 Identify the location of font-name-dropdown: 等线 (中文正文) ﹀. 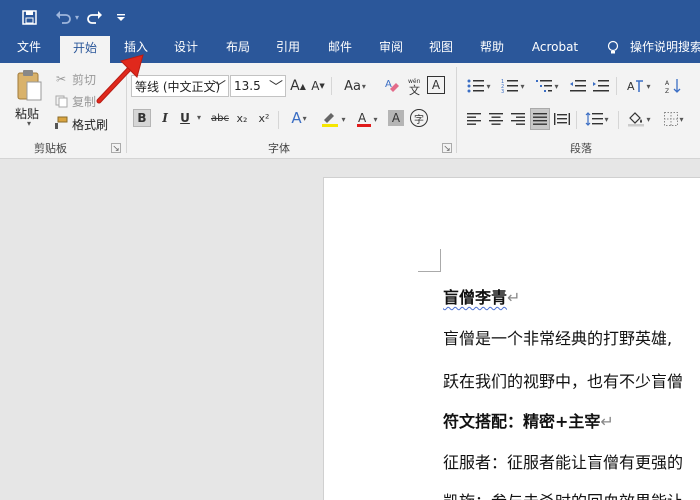
(180, 86).